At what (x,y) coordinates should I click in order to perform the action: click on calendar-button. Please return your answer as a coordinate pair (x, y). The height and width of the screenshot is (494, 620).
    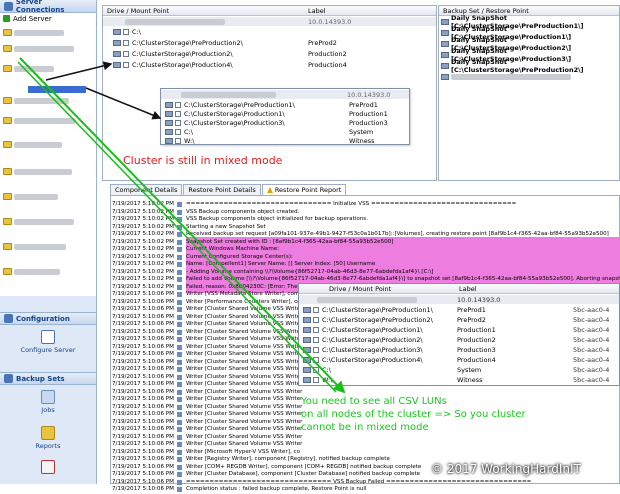
    Looking at the image, I should click on (48, 468).